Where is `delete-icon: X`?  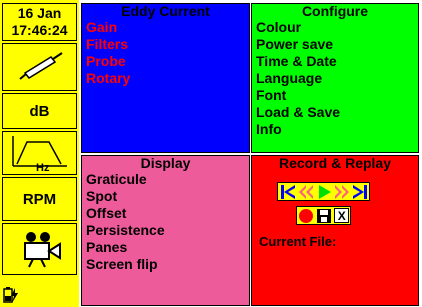 delete-icon: X is located at coordinates (341, 215).